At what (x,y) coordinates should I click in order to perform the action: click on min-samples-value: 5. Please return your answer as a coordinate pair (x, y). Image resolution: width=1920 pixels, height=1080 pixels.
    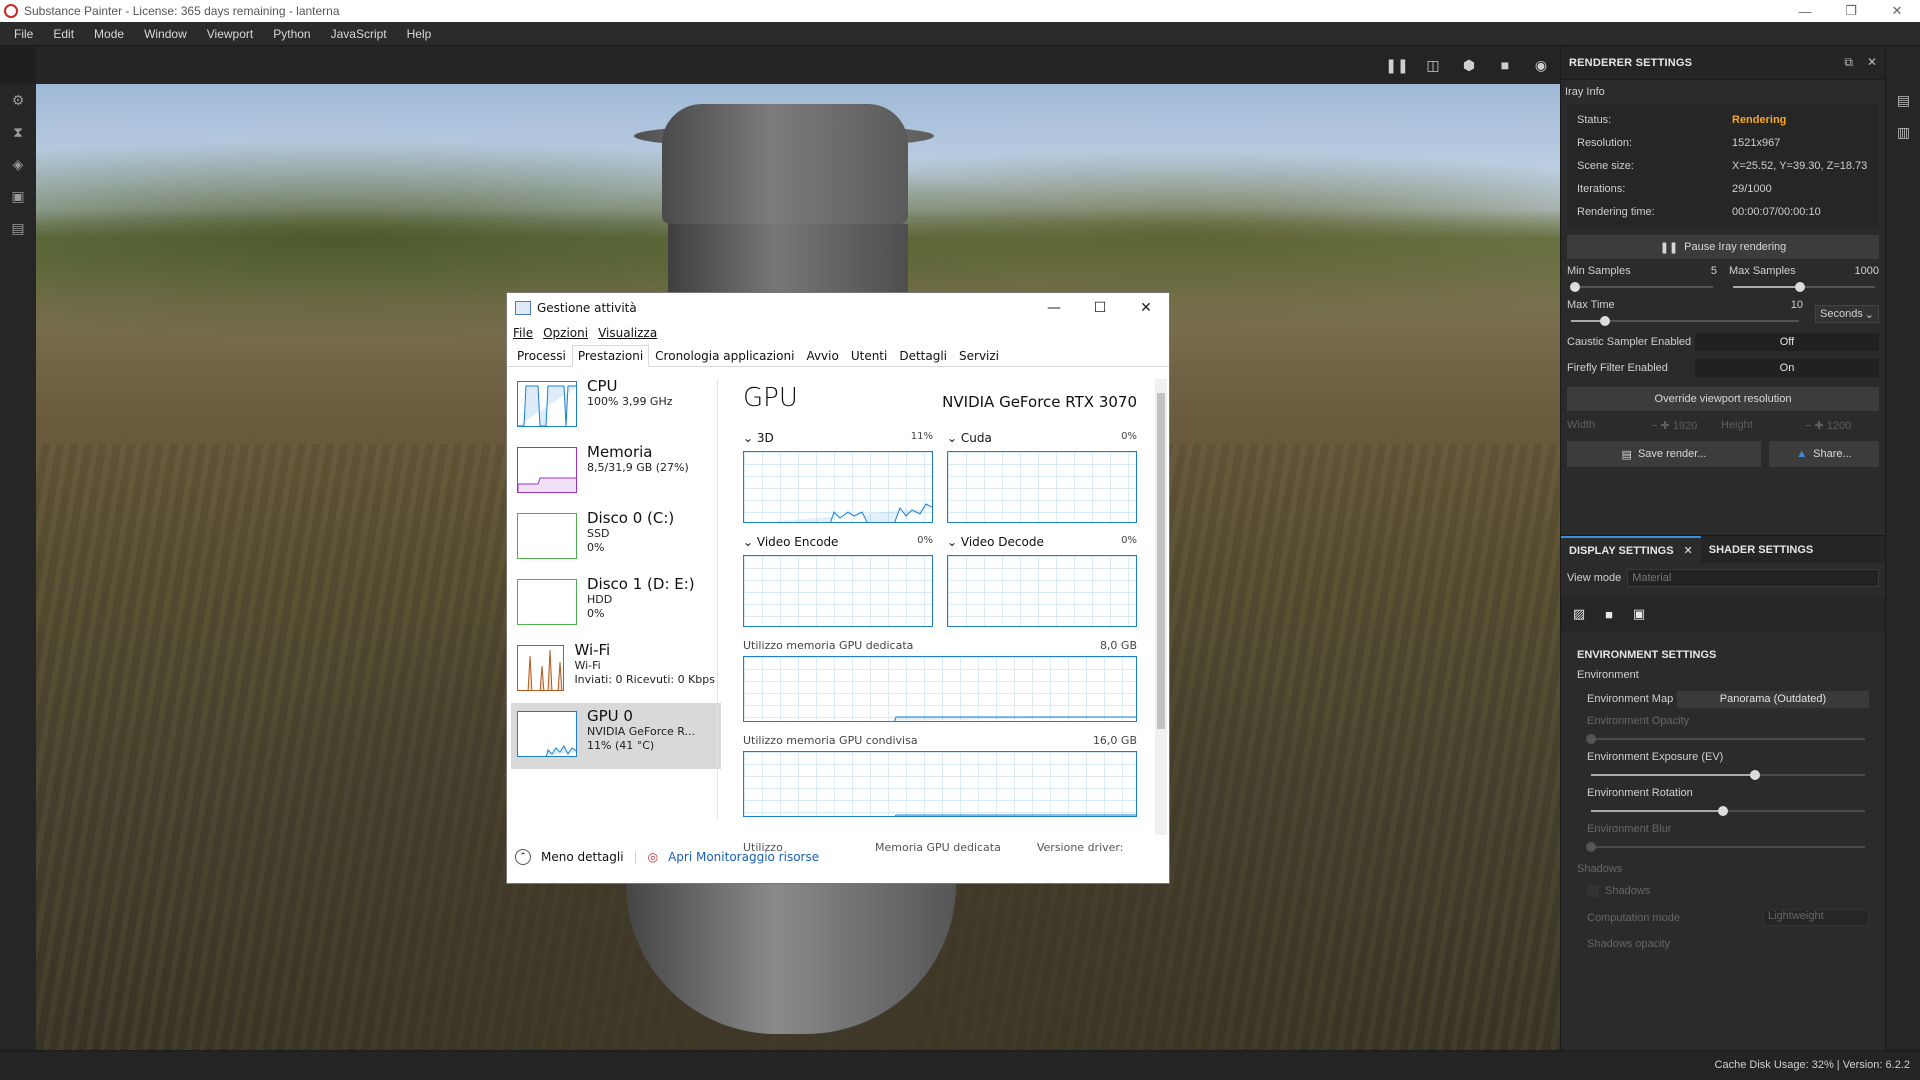
    Looking at the image, I should click on (1714, 272).